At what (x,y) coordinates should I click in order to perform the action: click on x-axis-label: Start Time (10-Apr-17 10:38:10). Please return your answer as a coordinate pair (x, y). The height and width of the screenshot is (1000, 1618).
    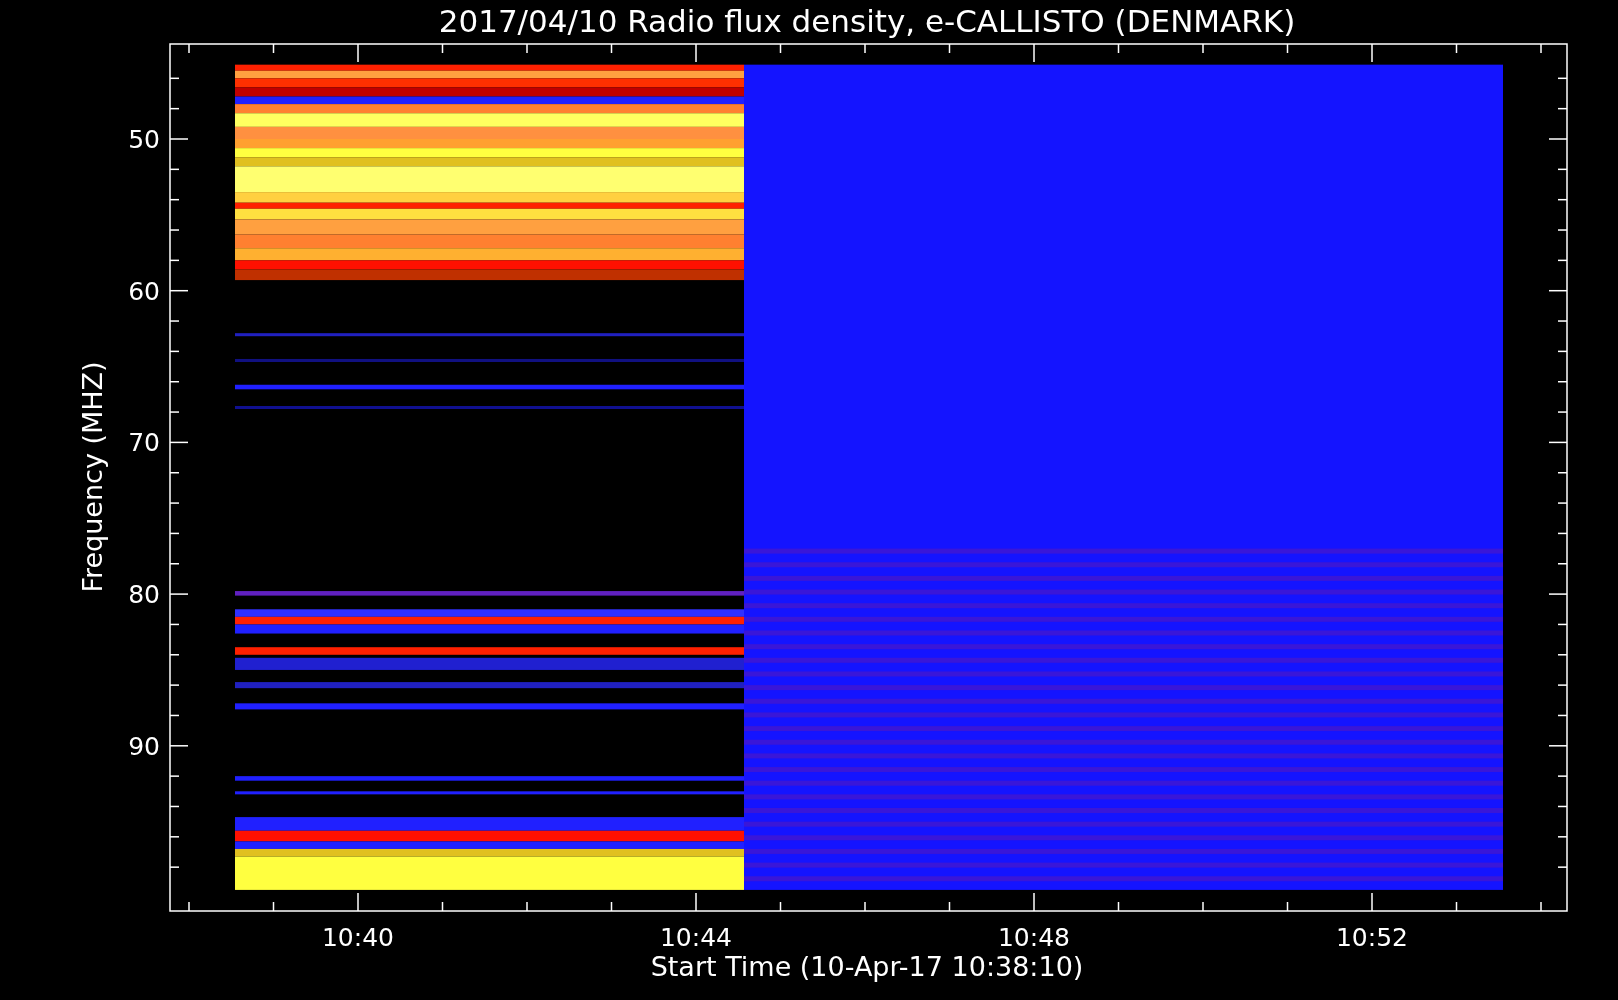
    Looking at the image, I should click on (867, 966).